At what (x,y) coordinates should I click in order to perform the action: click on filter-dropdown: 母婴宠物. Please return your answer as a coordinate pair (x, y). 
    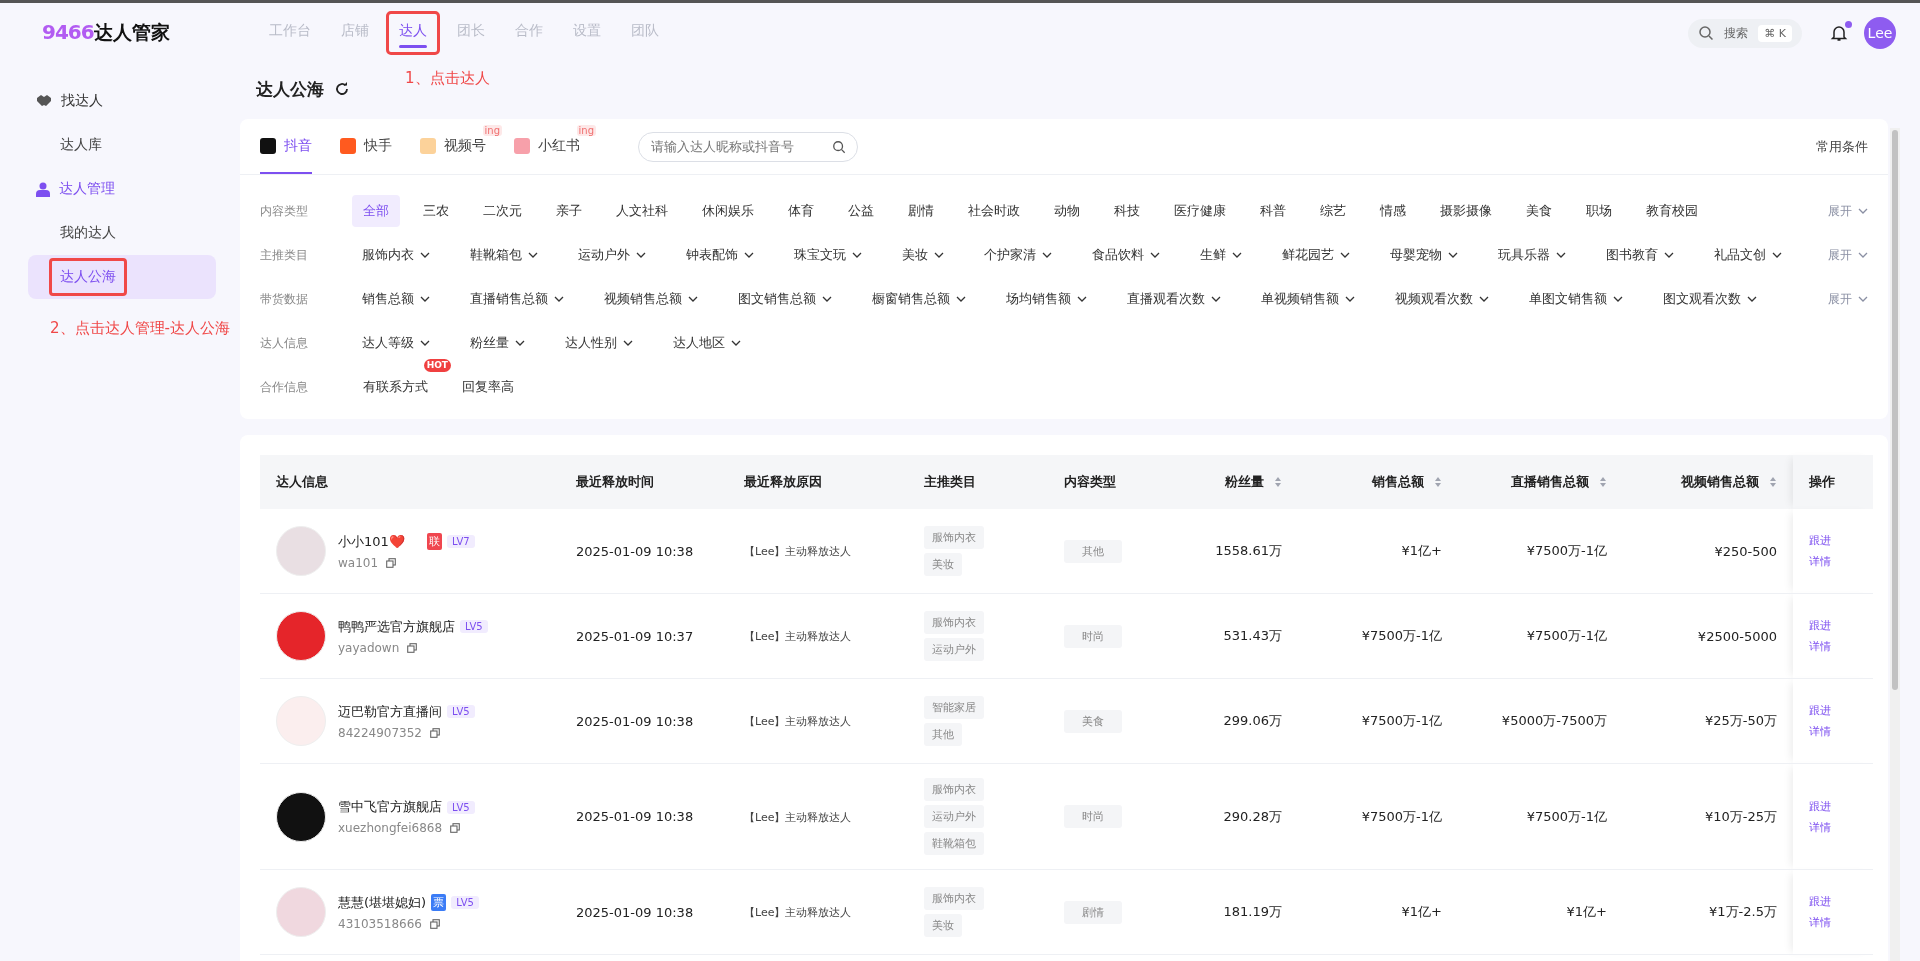
    Looking at the image, I should click on (1424, 255).